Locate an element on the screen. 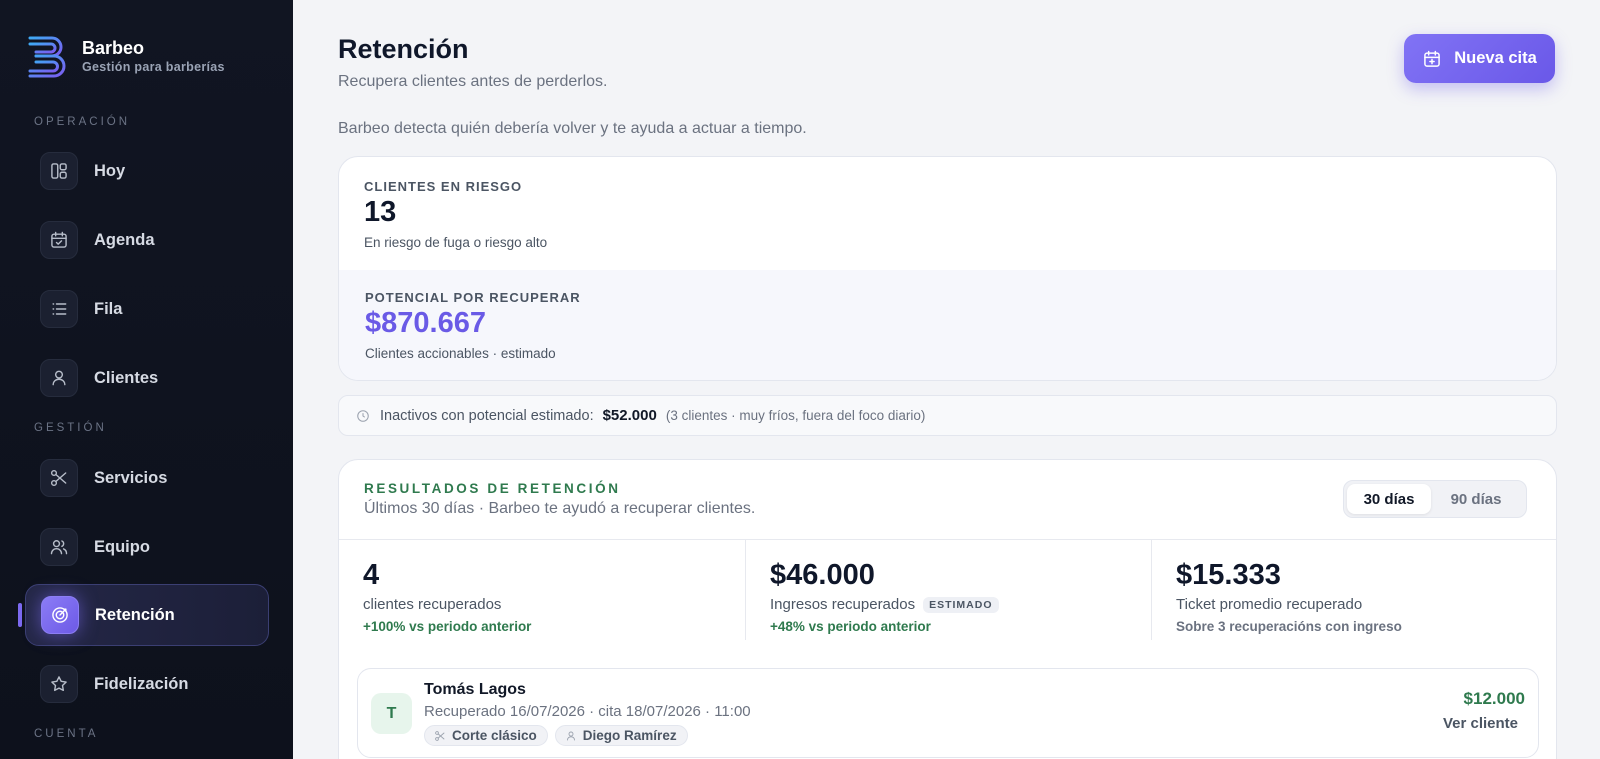 Image resolution: width=1600 pixels, height=759 pixels. section-label-operacion: OPERACIÓN is located at coordinates (82, 122).